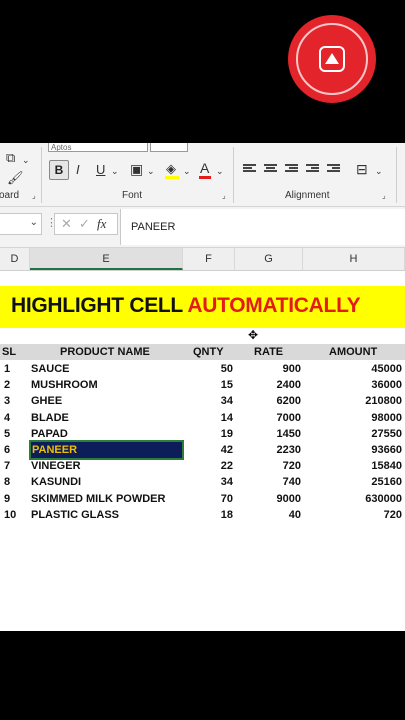 This screenshot has height=720, width=405. Describe the element at coordinates (16, 401) in the screenshot. I see `cell-sl: 3` at that location.